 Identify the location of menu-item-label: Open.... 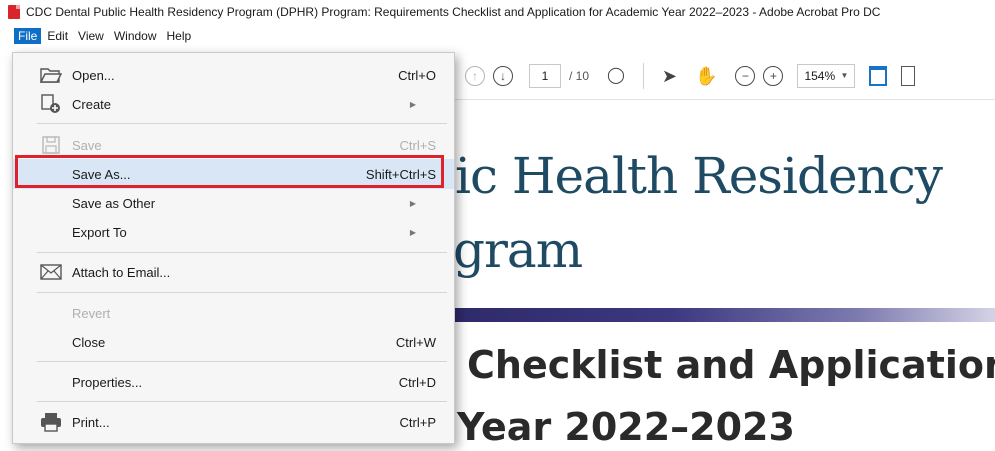
(93, 75).